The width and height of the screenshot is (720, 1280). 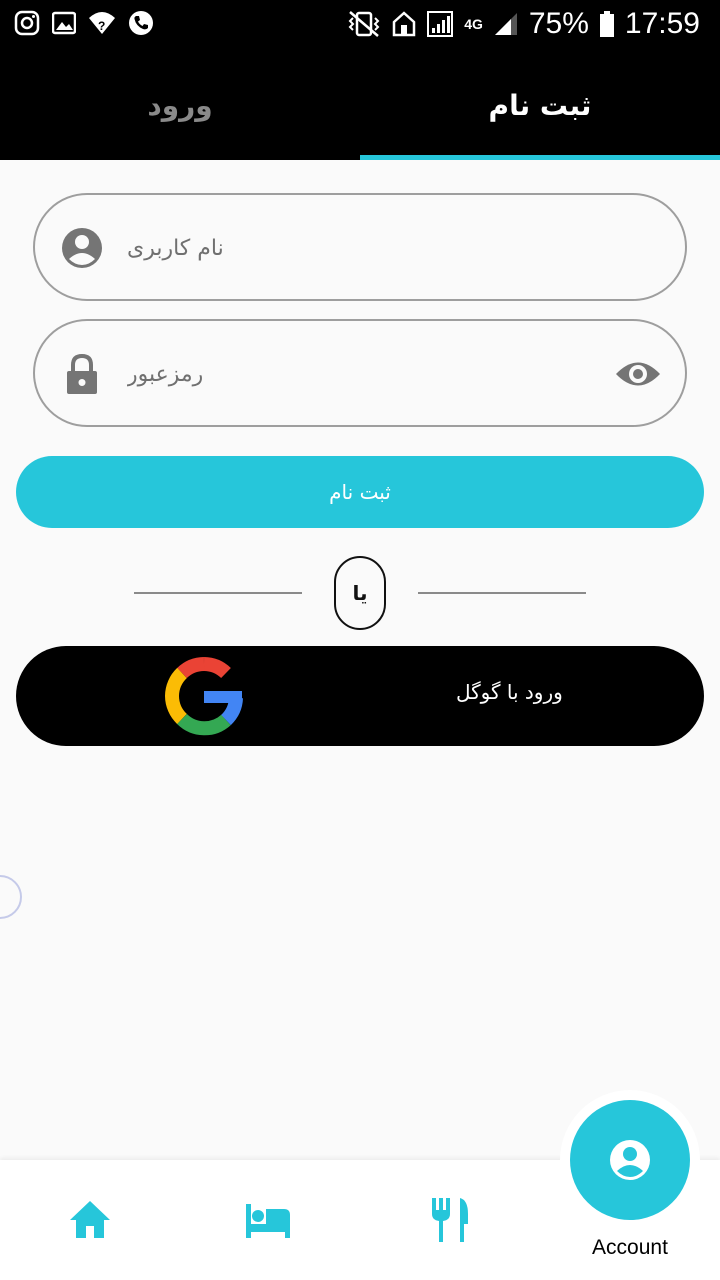 I want to click on network-type: 4G, so click(x=473, y=24).